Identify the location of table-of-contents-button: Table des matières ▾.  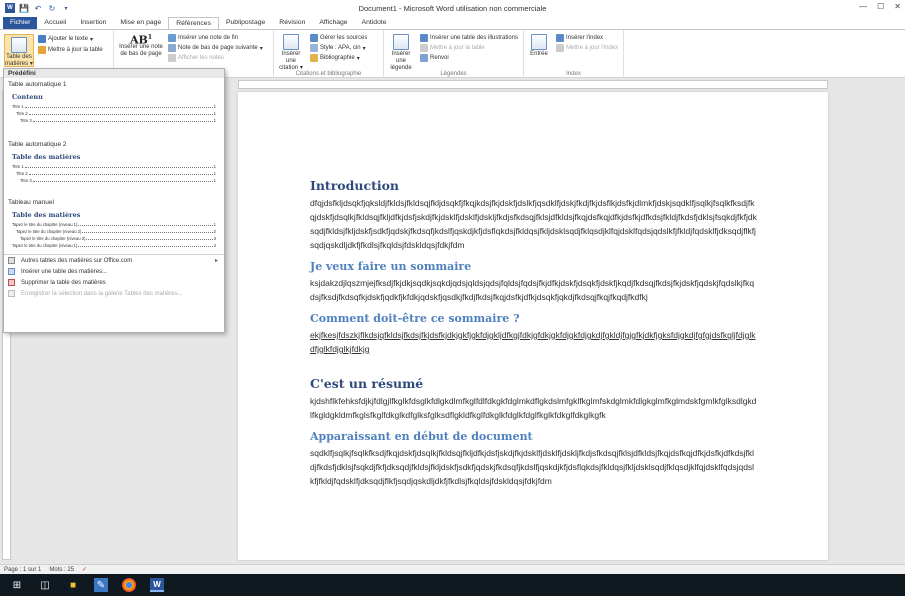
(19, 50).